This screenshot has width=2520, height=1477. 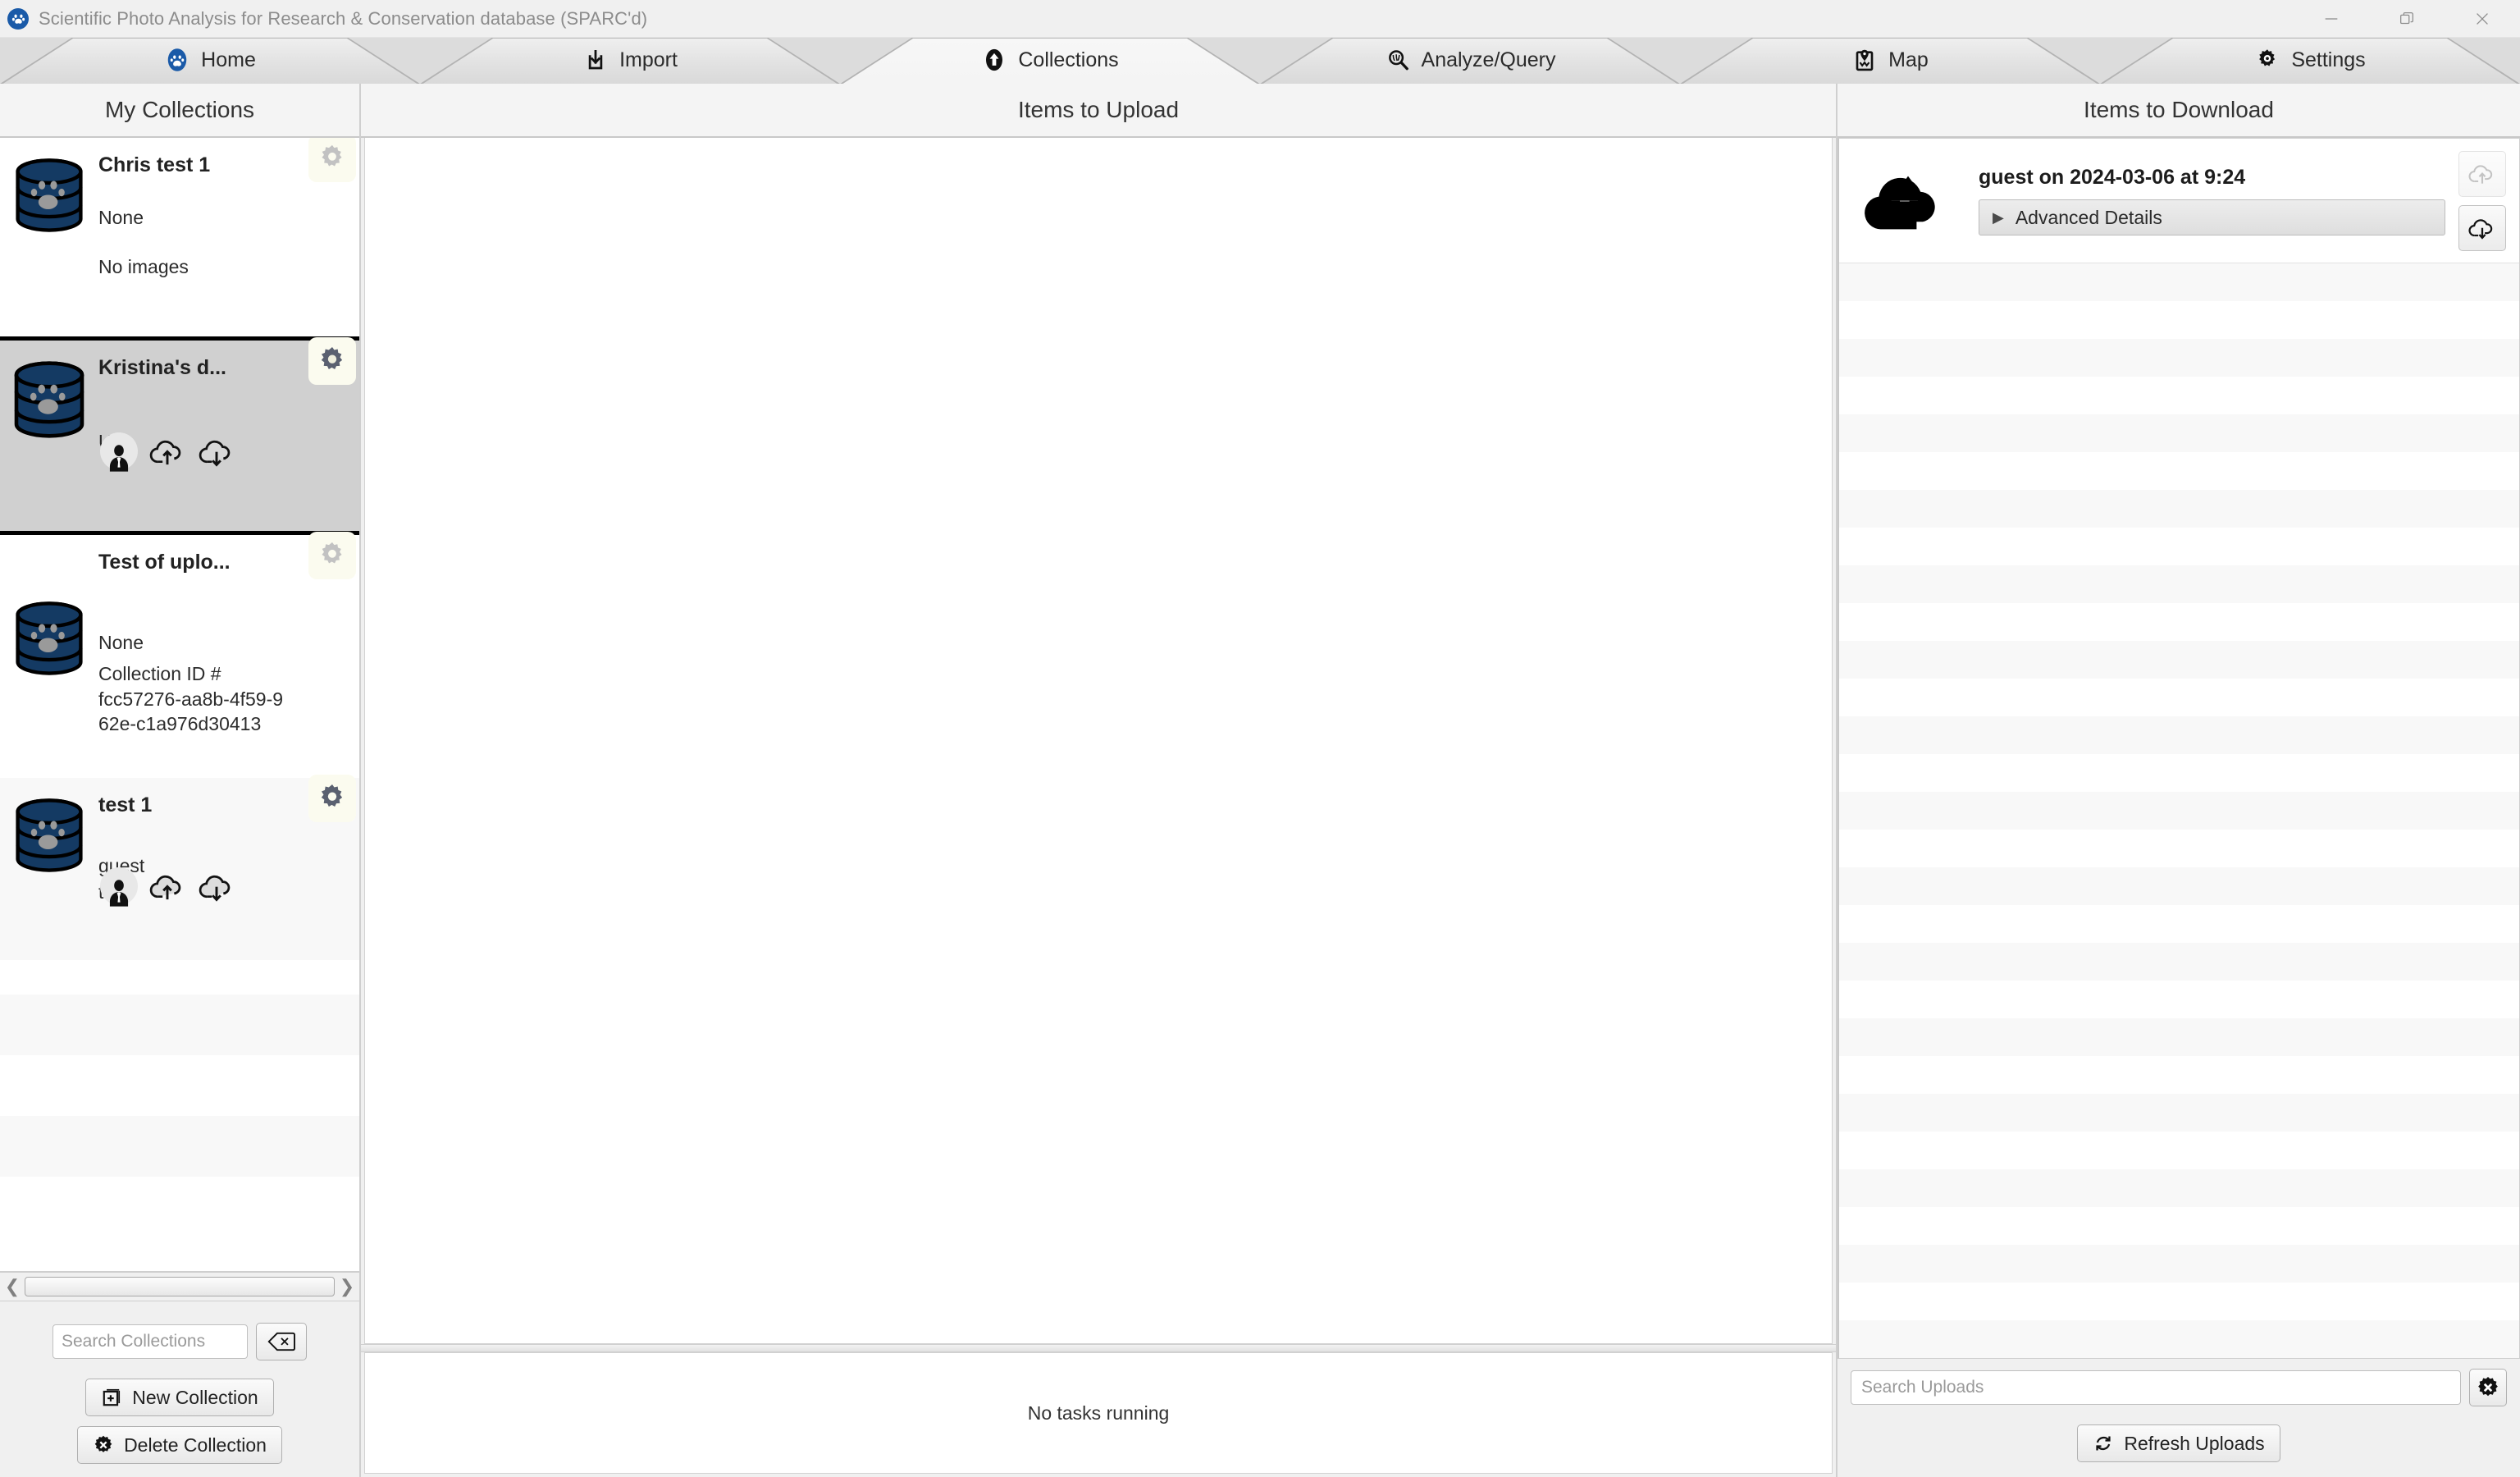 I want to click on collection-actions, so click(x=227, y=452).